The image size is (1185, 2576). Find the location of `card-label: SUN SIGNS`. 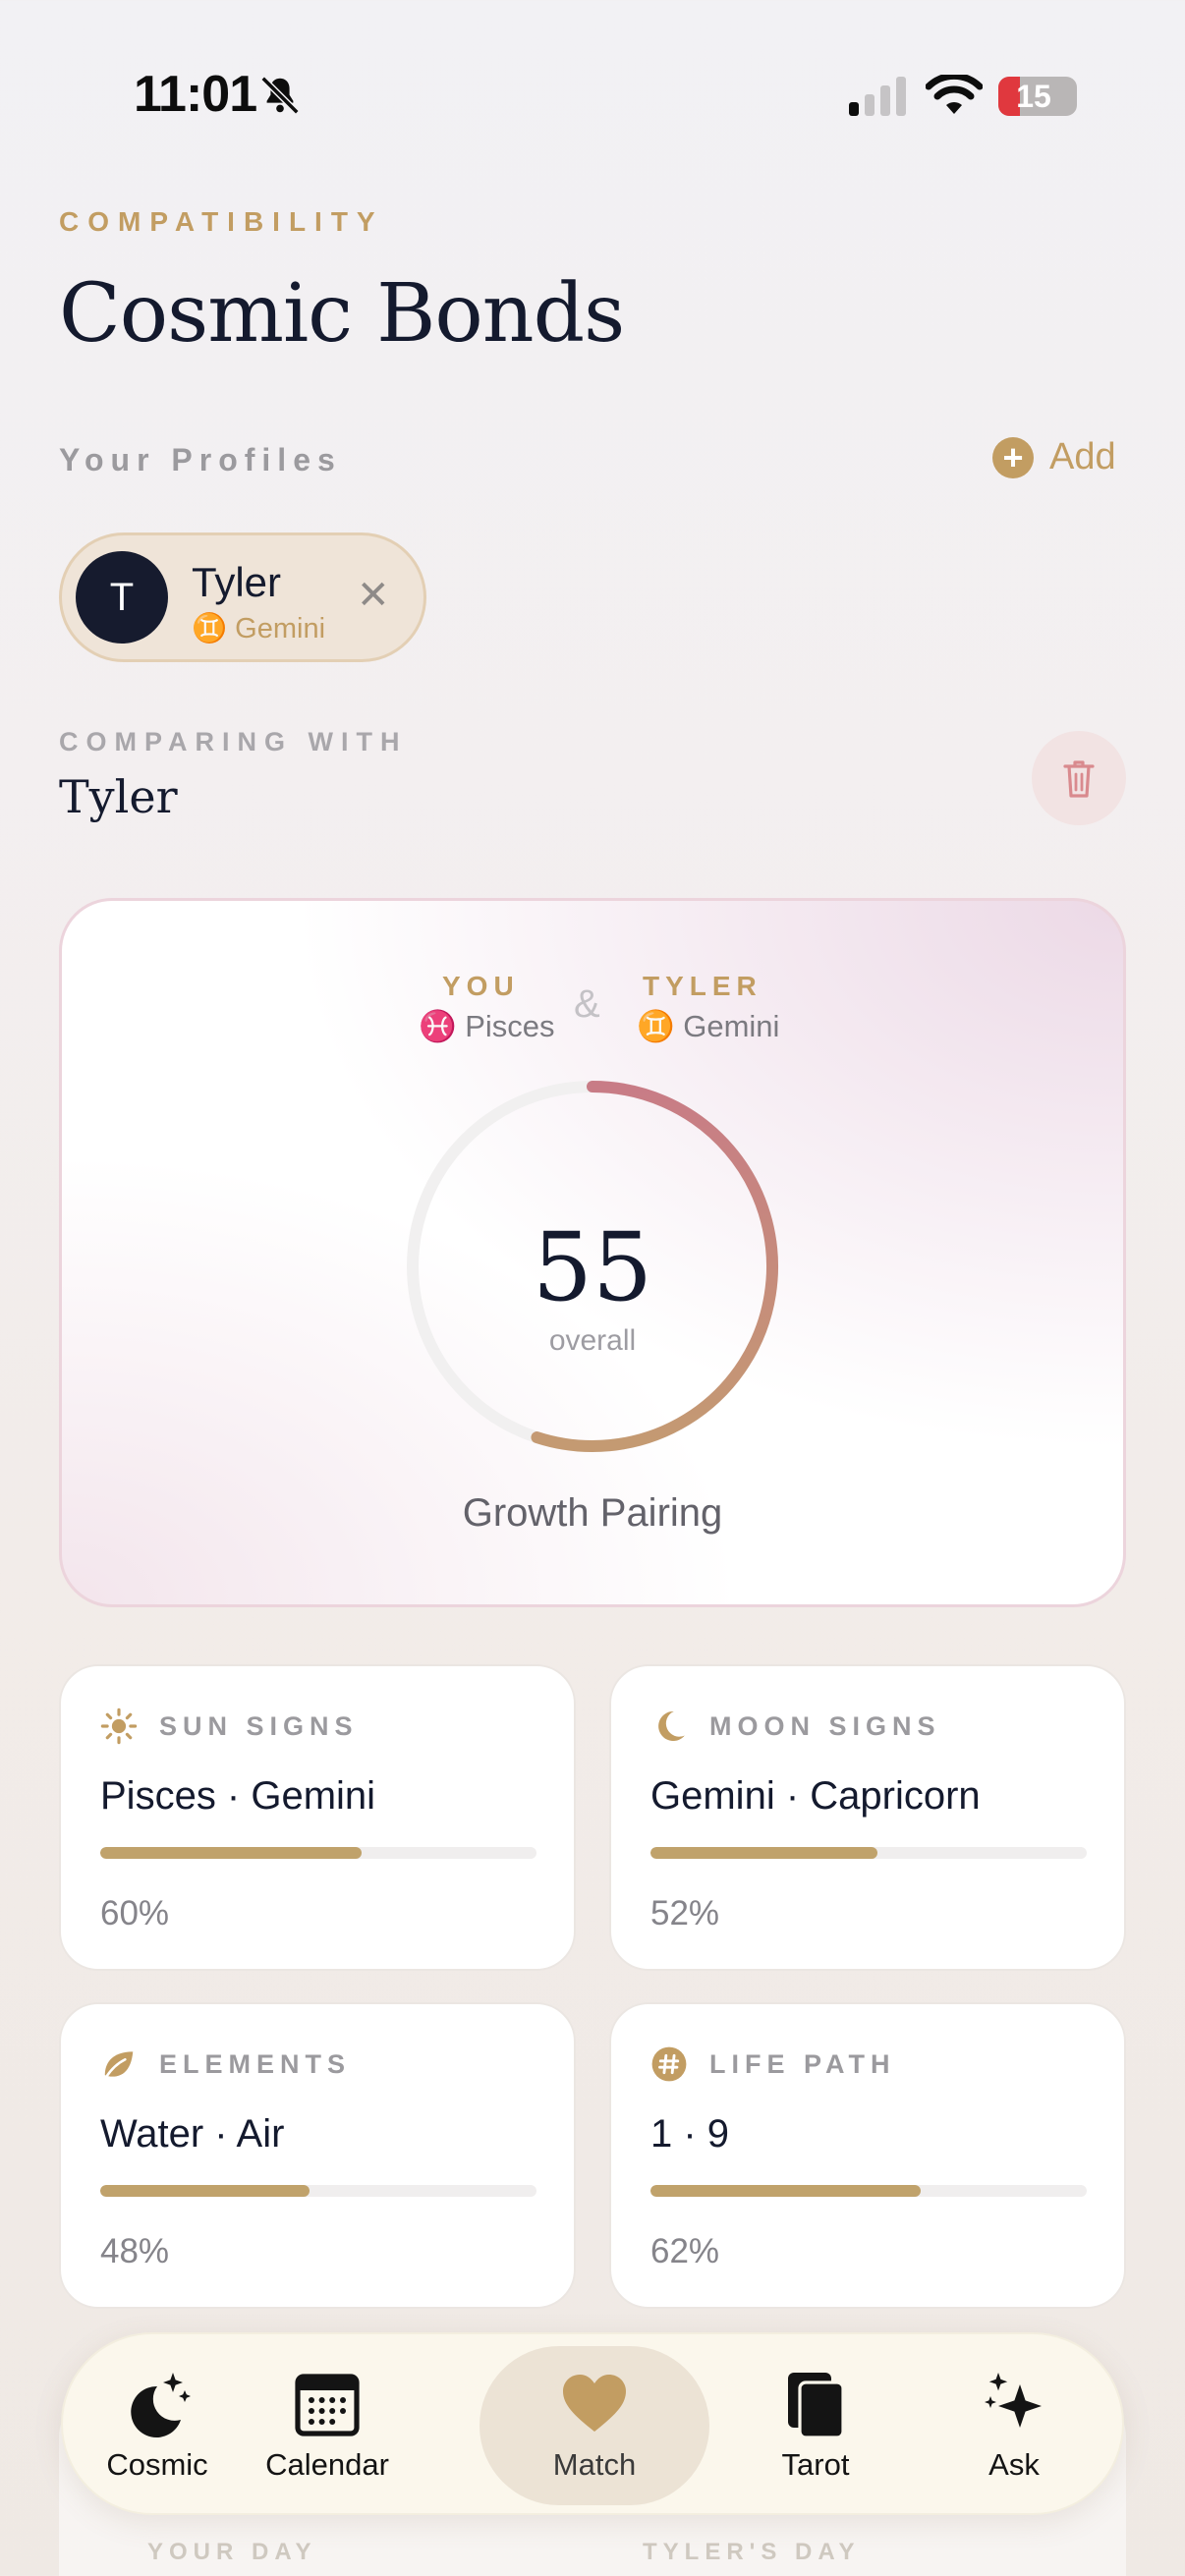

card-label: SUN SIGNS is located at coordinates (259, 1726).